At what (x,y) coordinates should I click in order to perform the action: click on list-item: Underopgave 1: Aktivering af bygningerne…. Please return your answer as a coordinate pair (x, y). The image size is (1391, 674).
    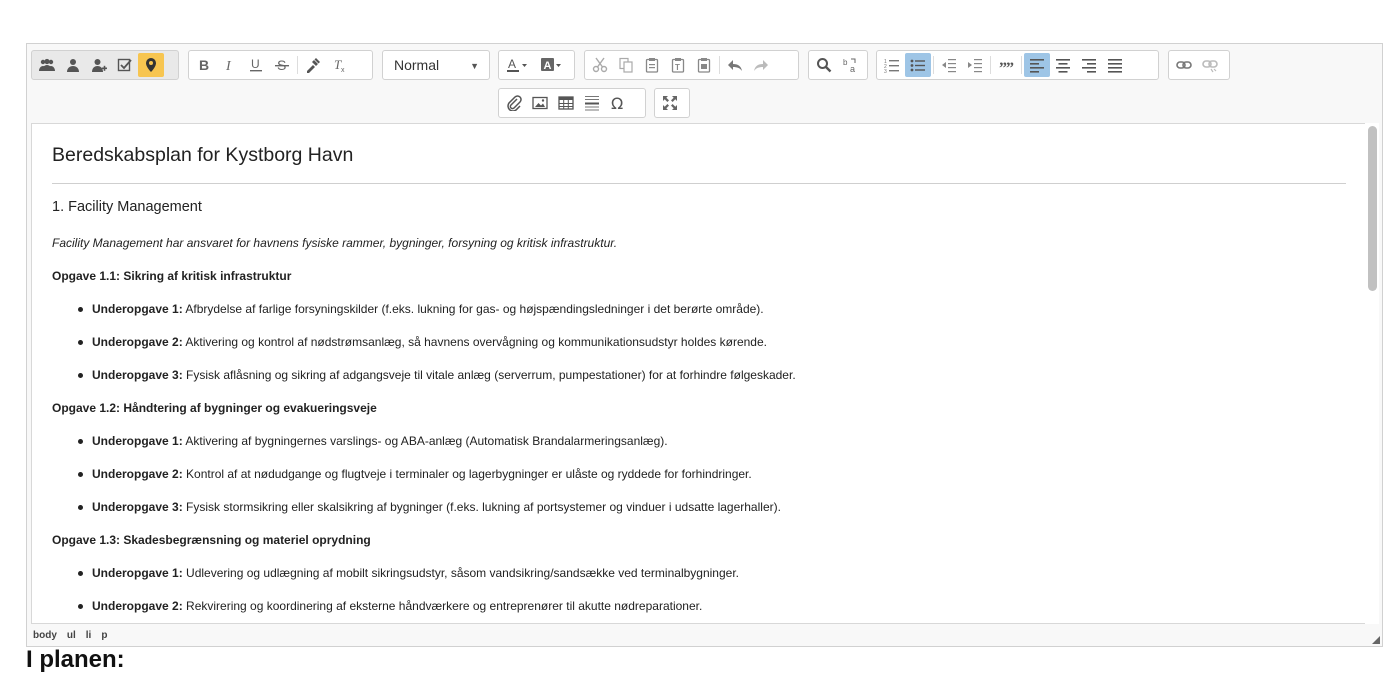
    Looking at the image, I should click on (373, 441).